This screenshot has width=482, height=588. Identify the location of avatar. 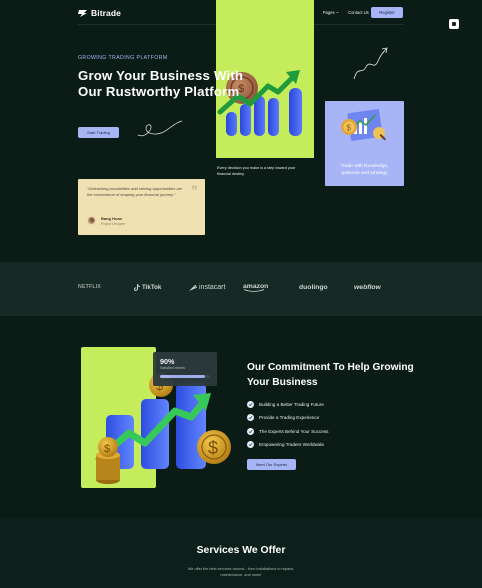
(91, 220).